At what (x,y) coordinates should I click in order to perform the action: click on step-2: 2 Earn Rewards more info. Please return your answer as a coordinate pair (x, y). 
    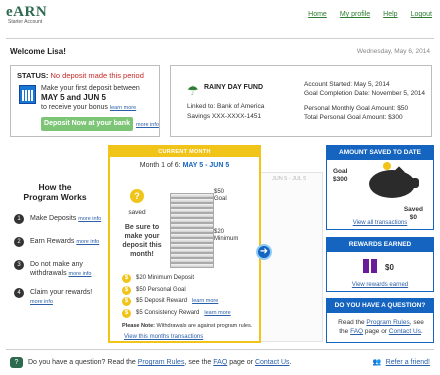
    Looking at the image, I should click on (56, 242).